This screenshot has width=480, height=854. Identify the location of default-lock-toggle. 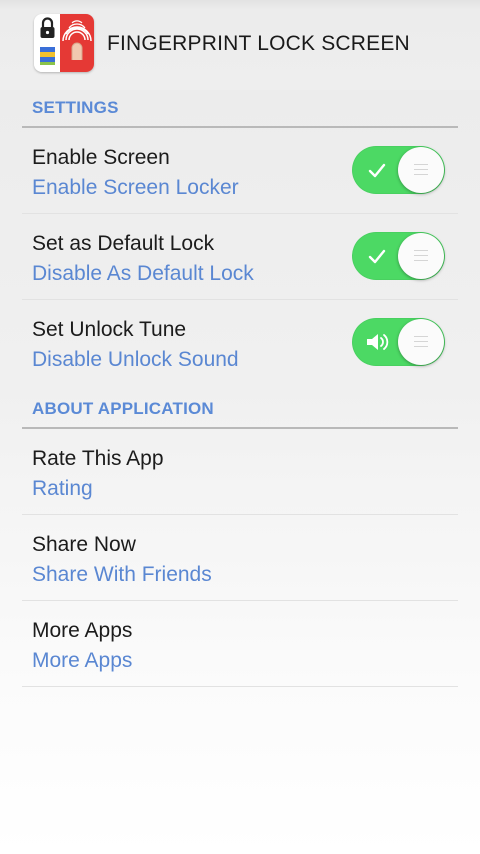
(398, 256).